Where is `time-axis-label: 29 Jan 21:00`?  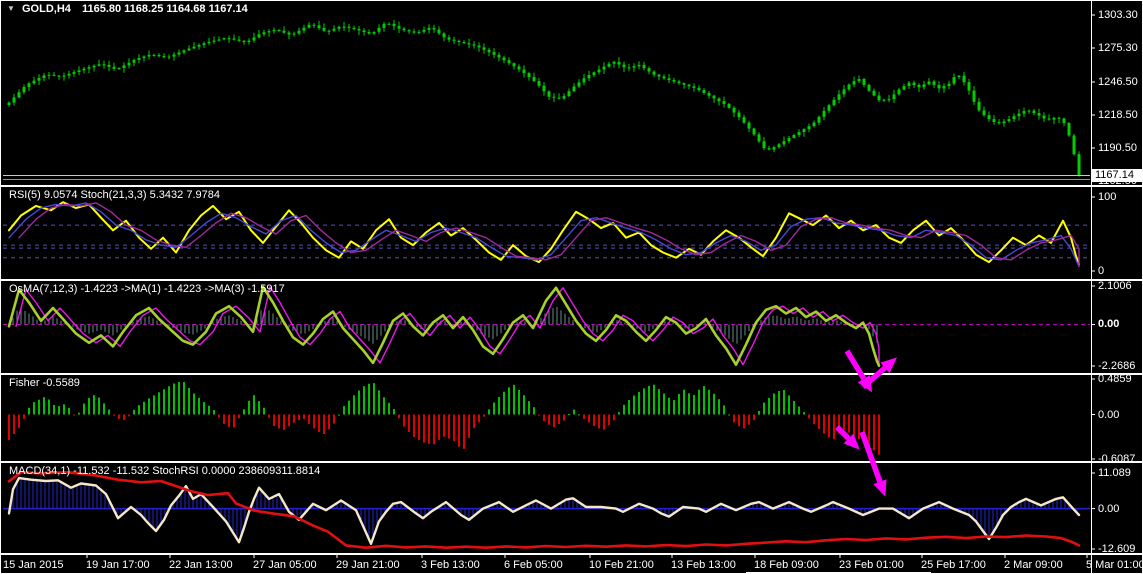 time-axis-label: 29 Jan 21:00 is located at coordinates (368, 565).